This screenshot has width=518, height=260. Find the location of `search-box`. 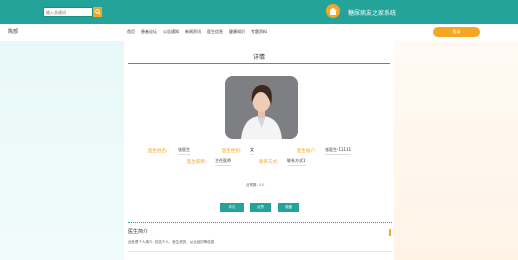

search-box is located at coordinates (72, 12).